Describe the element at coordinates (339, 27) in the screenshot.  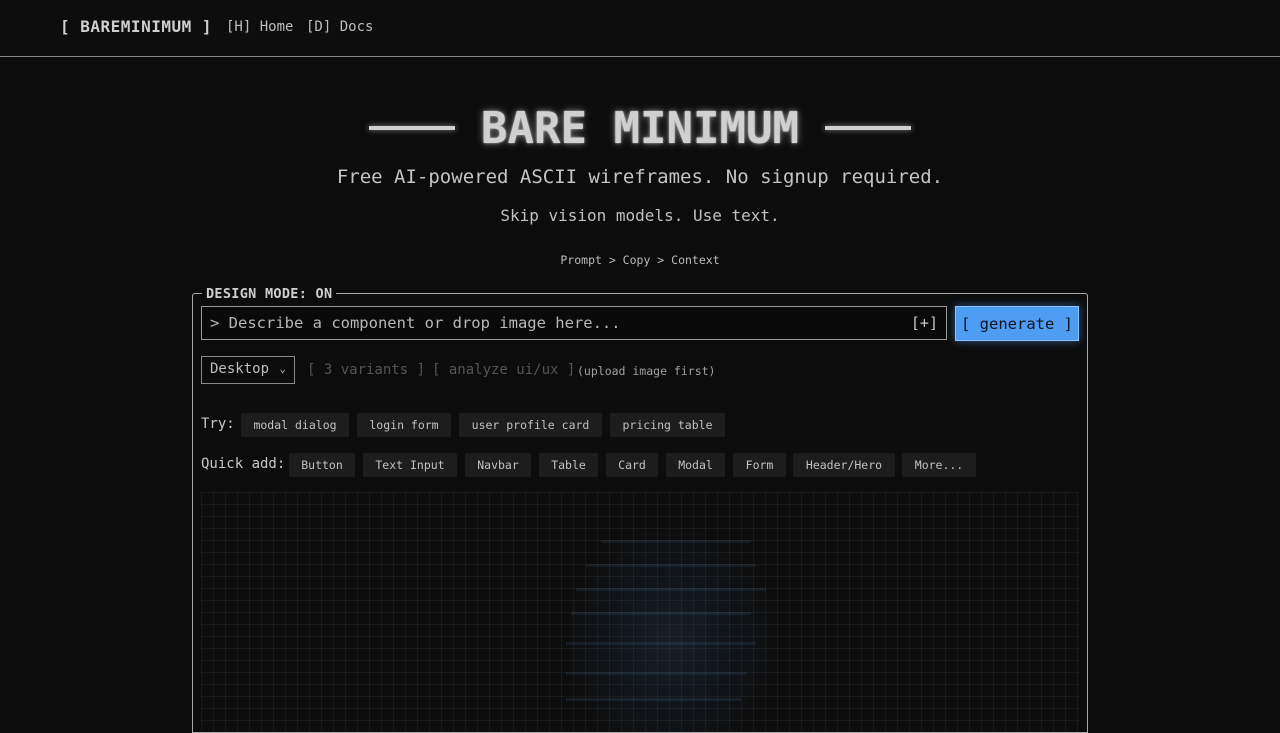
I see `nav-docs-link: [D] Docs` at that location.